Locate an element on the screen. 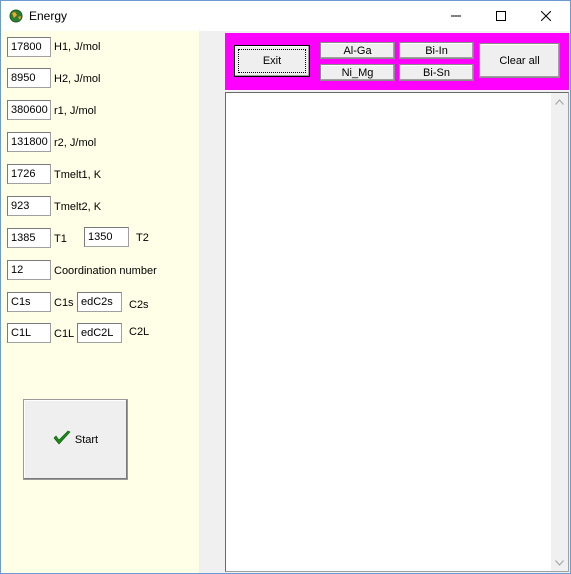 Image resolution: width=571 pixels, height=574 pixels. c1l-label: C1L is located at coordinates (64, 334).